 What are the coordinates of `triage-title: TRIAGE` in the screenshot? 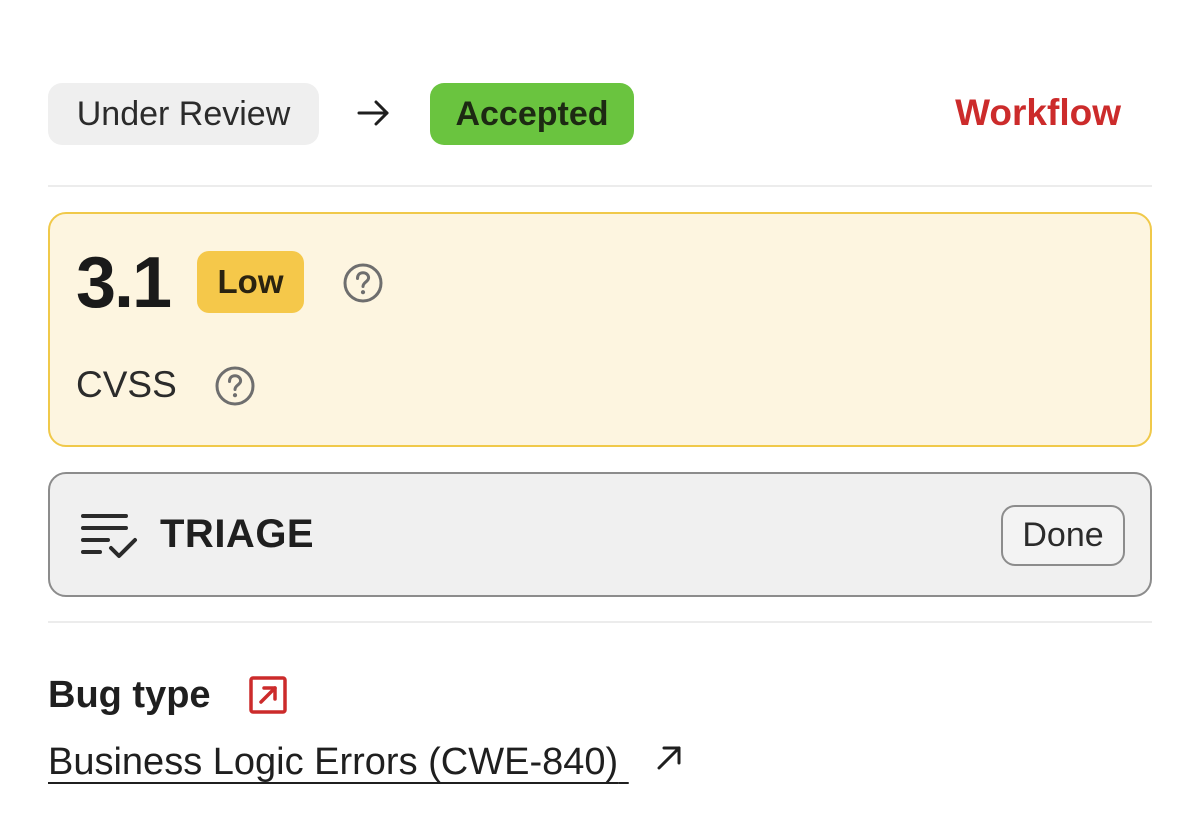 It's located at (237, 534).